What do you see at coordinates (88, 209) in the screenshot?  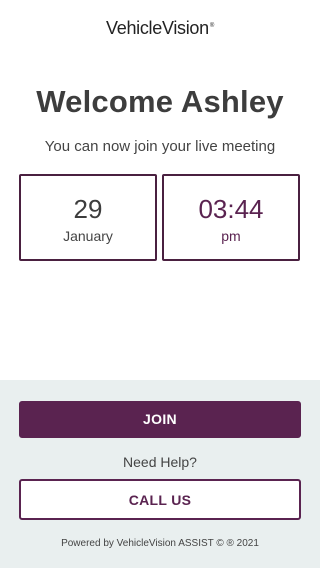 I see `meeting-day: 29` at bounding box center [88, 209].